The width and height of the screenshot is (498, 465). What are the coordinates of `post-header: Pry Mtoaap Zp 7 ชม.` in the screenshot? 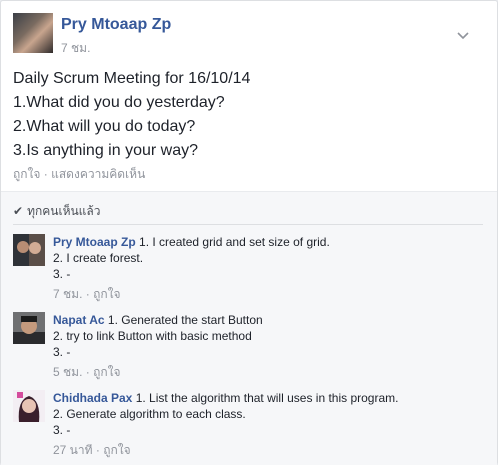 It's located at (248, 34).